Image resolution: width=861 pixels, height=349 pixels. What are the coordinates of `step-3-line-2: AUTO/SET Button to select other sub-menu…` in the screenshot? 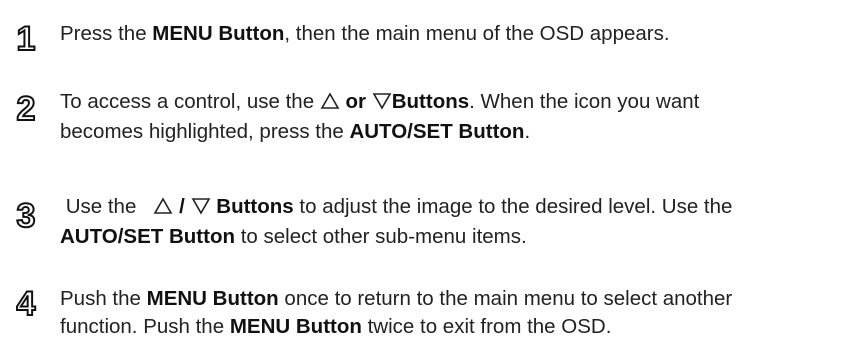 It's located at (457, 237).